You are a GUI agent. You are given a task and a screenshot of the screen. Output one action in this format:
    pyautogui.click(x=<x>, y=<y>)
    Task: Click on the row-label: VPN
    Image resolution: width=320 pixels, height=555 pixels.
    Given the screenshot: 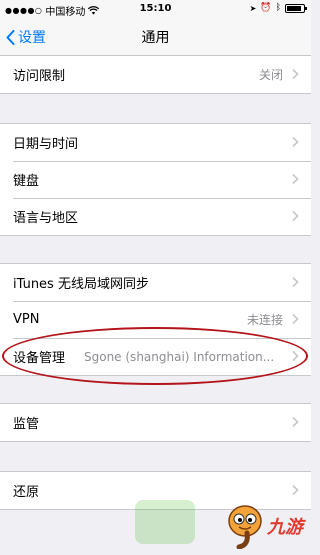 What is the action you would take?
    pyautogui.click(x=26, y=319)
    